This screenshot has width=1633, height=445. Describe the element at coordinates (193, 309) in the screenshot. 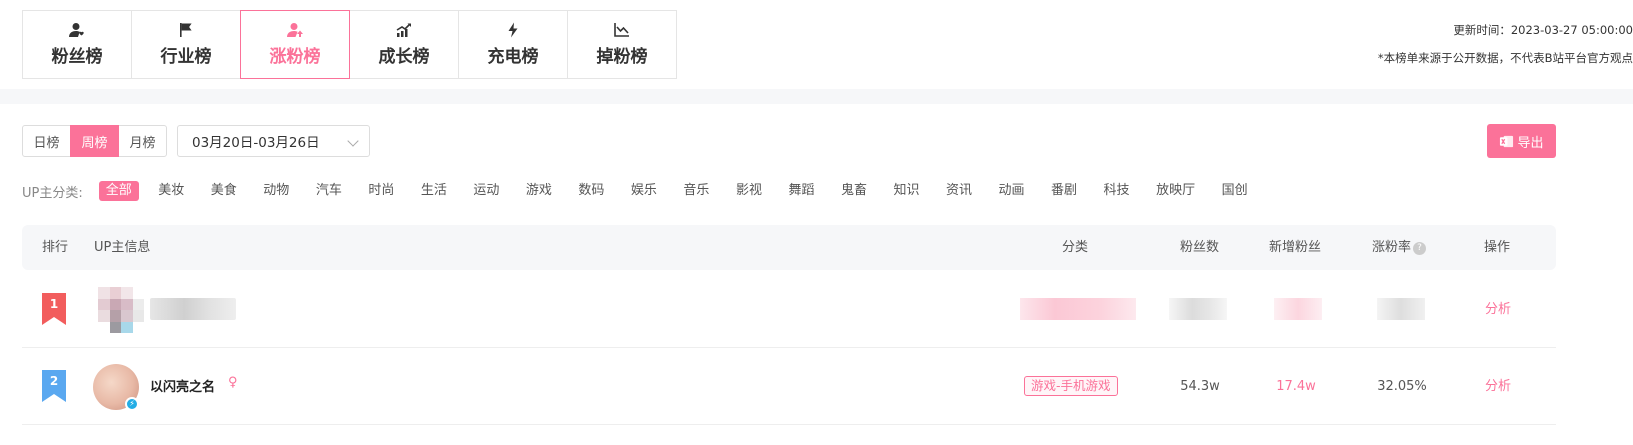

I see `up-name` at that location.